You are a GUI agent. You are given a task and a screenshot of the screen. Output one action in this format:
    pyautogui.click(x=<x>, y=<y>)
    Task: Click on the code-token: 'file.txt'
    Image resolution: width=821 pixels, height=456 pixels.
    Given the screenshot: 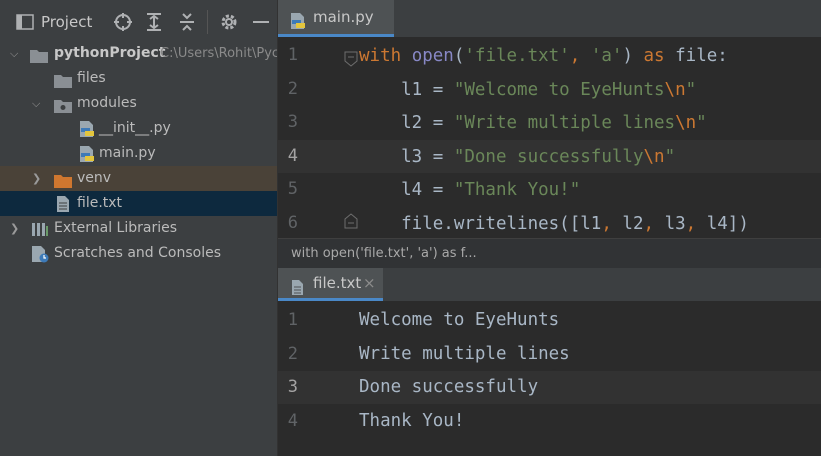 What is the action you would take?
    pyautogui.click(x=517, y=56)
    